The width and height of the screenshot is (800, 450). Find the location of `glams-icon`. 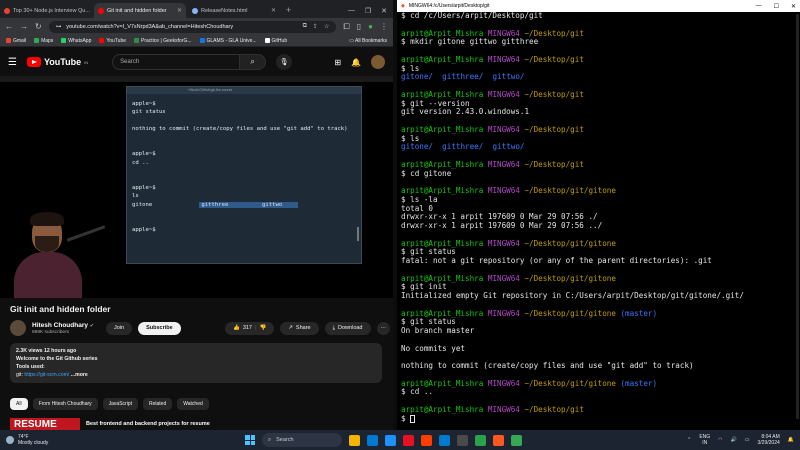

glams-icon is located at coordinates (202, 40).